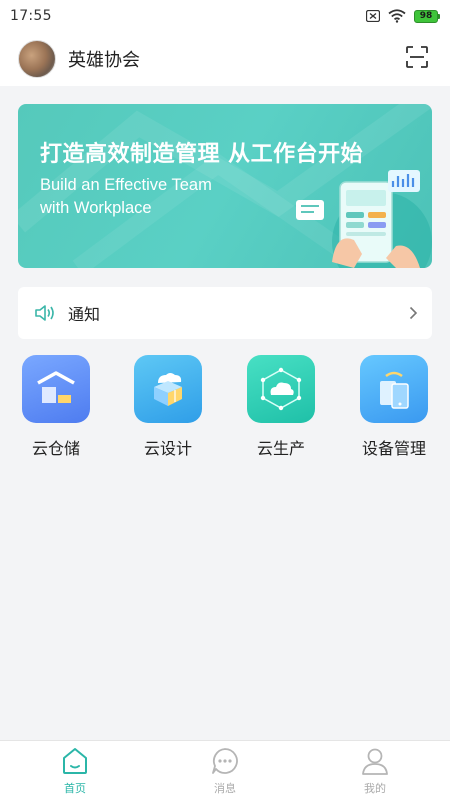 The image size is (450, 800). Describe the element at coordinates (96, 208) in the screenshot. I see `banner-subtitle-line2: with Workplace` at that location.